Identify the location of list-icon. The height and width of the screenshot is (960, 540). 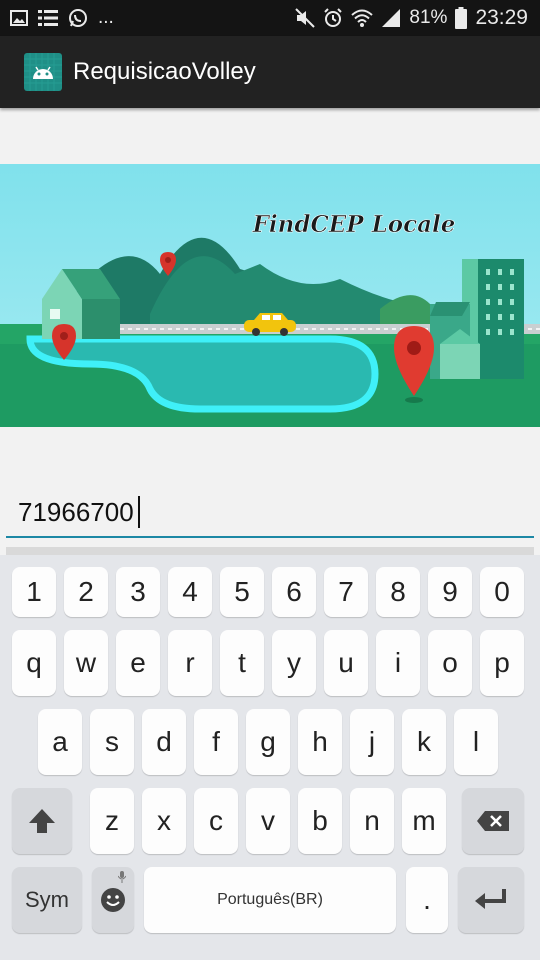
(48, 18).